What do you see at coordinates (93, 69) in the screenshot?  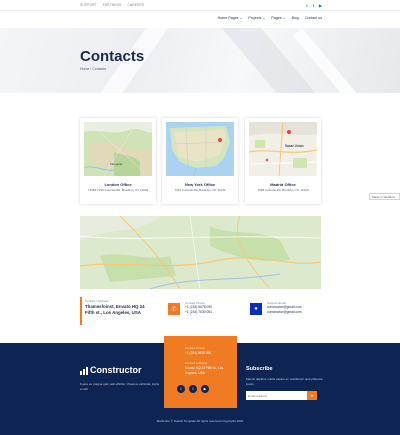 I see `breadcrumb: Home / Contacts` at bounding box center [93, 69].